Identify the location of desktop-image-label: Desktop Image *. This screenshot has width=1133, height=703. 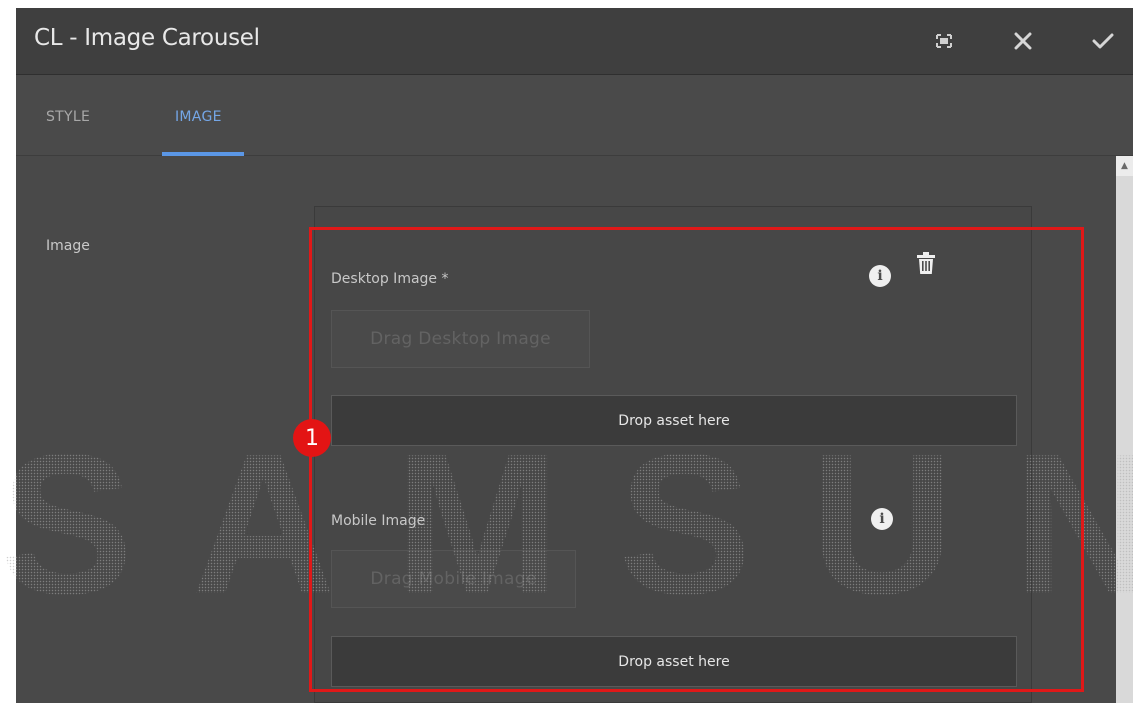
(390, 279).